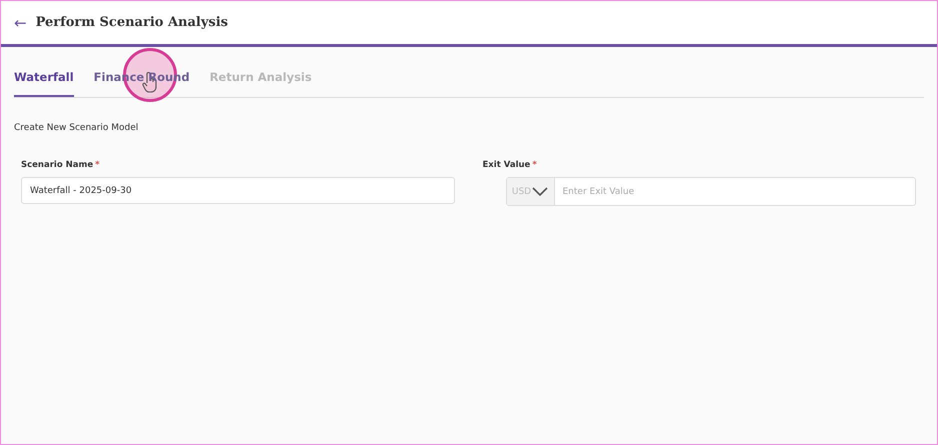  Describe the element at coordinates (44, 81) in the screenshot. I see `tab: Waterfall` at that location.